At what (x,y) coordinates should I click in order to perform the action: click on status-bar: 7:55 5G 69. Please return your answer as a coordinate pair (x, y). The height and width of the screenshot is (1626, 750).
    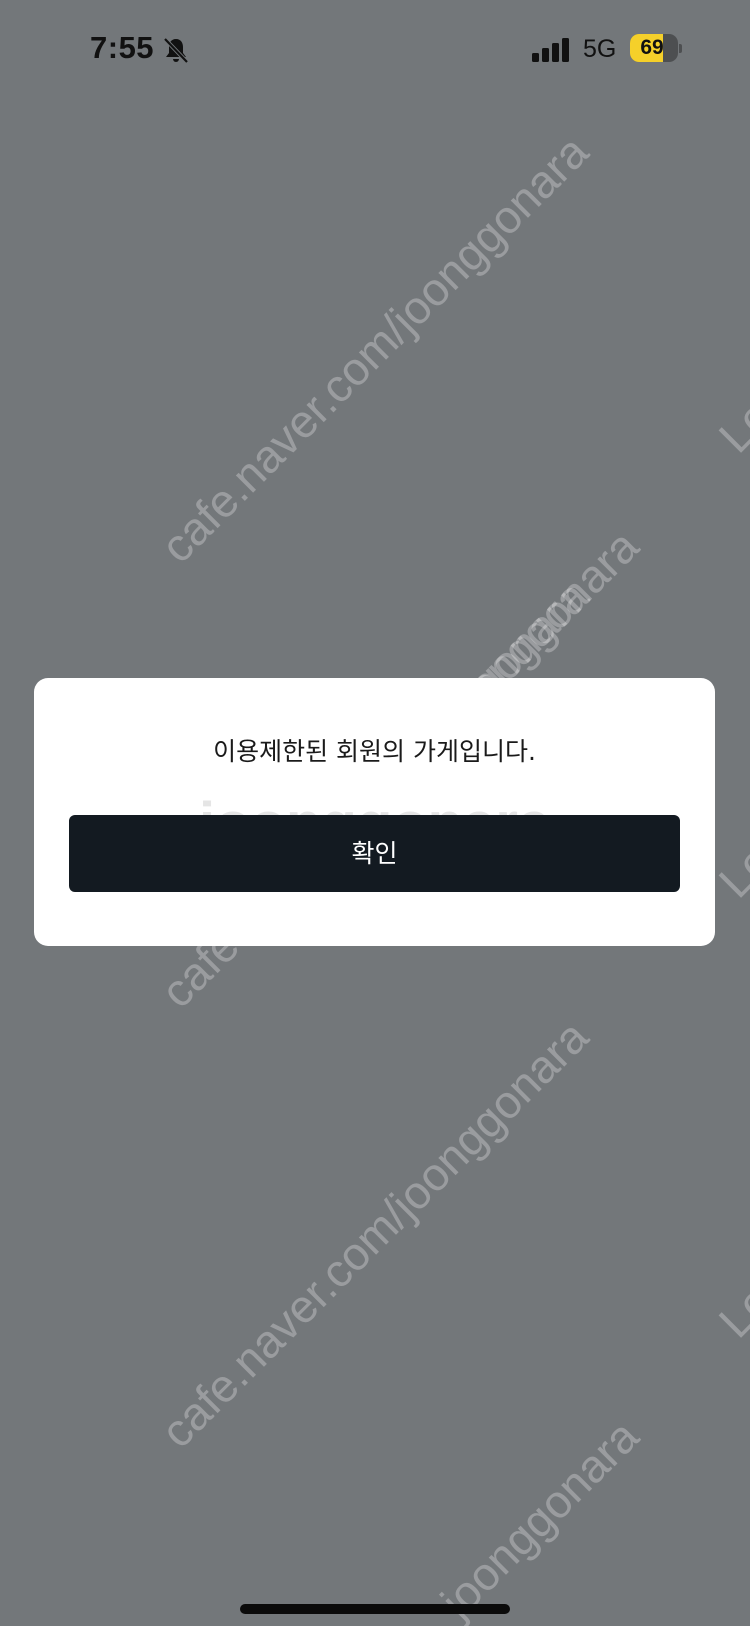
    Looking at the image, I should click on (375, 50).